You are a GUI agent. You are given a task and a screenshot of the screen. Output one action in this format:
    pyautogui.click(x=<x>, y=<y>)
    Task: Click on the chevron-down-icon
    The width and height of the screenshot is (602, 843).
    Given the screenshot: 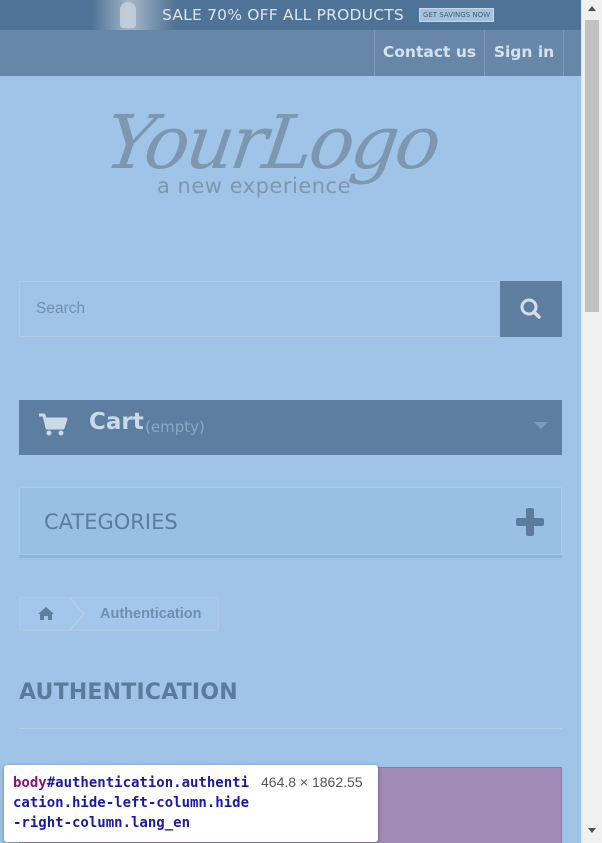 What is the action you would take?
    pyautogui.click(x=541, y=425)
    